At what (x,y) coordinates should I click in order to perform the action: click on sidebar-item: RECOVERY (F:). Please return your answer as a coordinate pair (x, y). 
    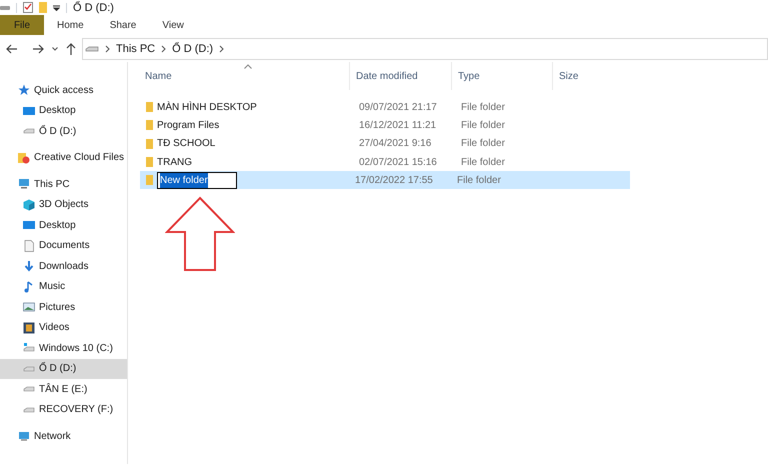
    Looking at the image, I should click on (63, 410).